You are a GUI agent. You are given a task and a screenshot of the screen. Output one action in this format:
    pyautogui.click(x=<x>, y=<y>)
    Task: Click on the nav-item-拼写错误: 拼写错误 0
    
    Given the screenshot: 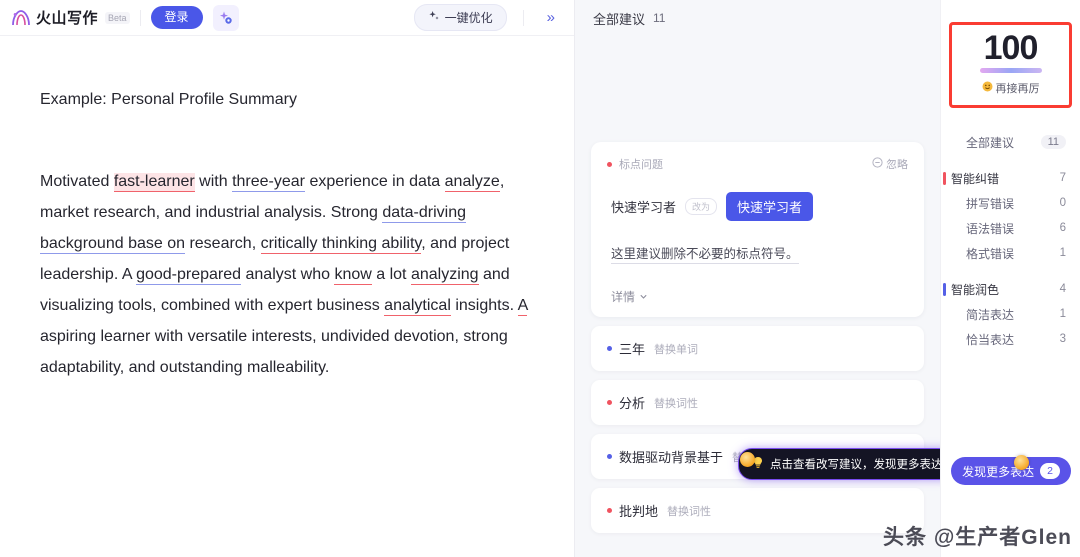 What is the action you would take?
    pyautogui.click(x=1010, y=203)
    